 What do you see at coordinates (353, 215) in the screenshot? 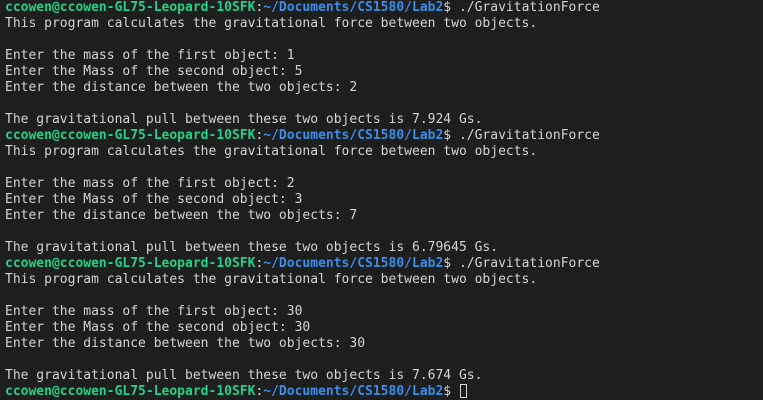
I see `distance-value: 7` at bounding box center [353, 215].